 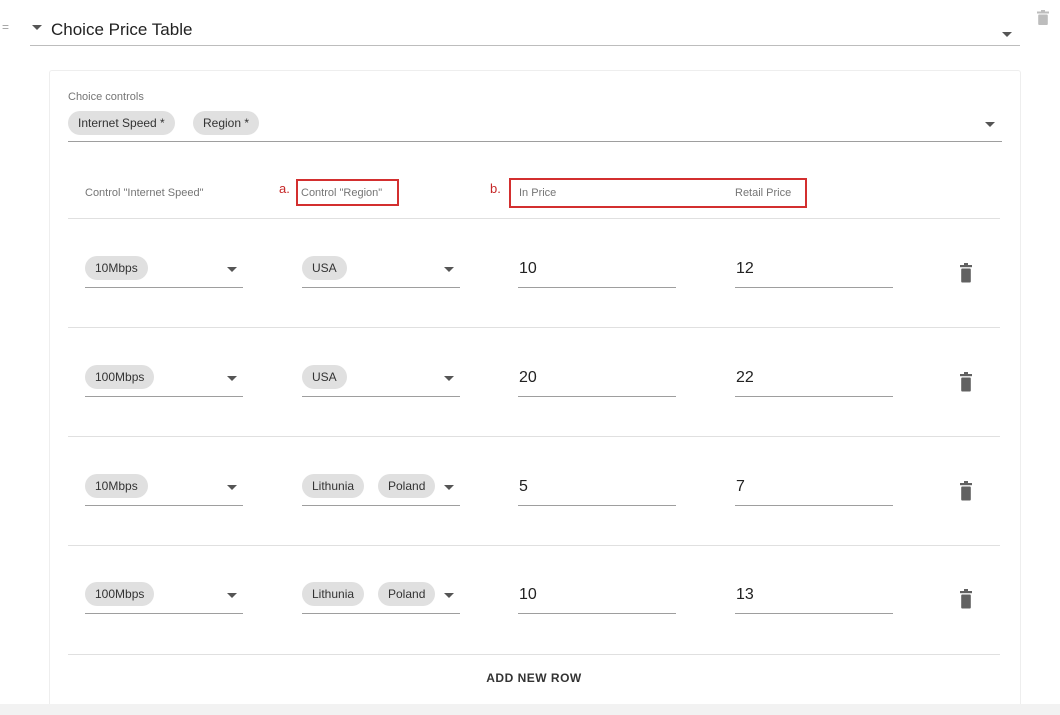 What do you see at coordinates (106, 97) in the screenshot?
I see `choice-controls-label: Choice controls` at bounding box center [106, 97].